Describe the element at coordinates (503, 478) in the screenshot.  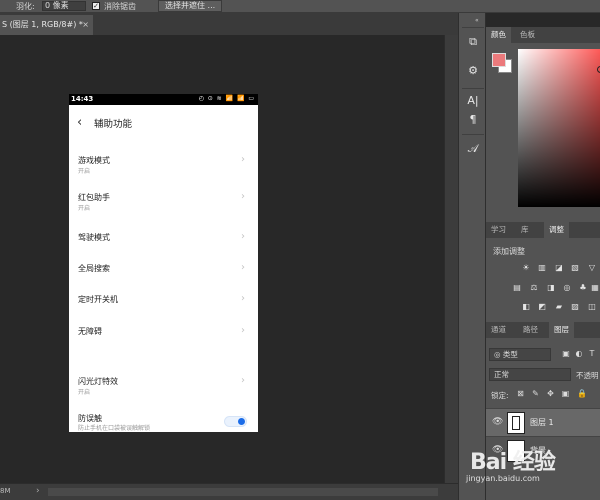
I see `watermark-url: jingyan.baidu.com` at that location.